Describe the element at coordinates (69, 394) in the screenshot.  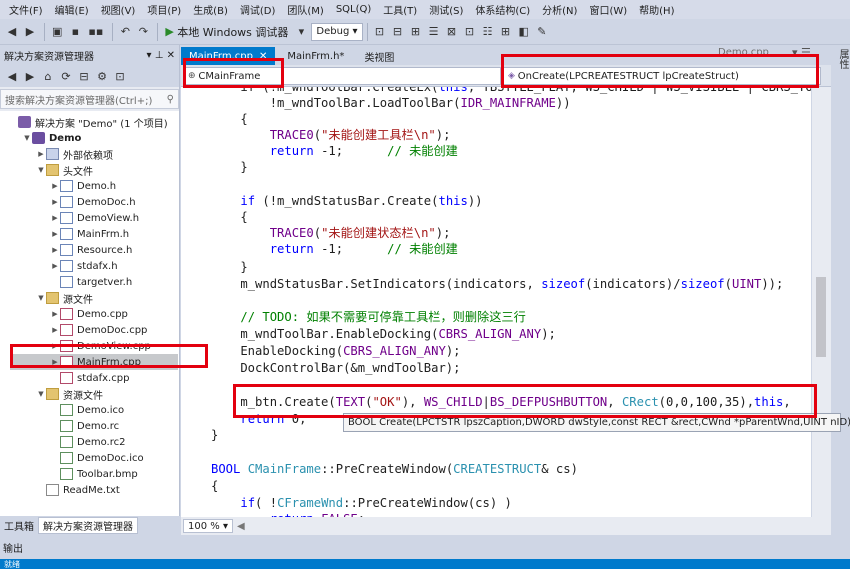
I see `tree-item: ▼ 资源文件` at that location.